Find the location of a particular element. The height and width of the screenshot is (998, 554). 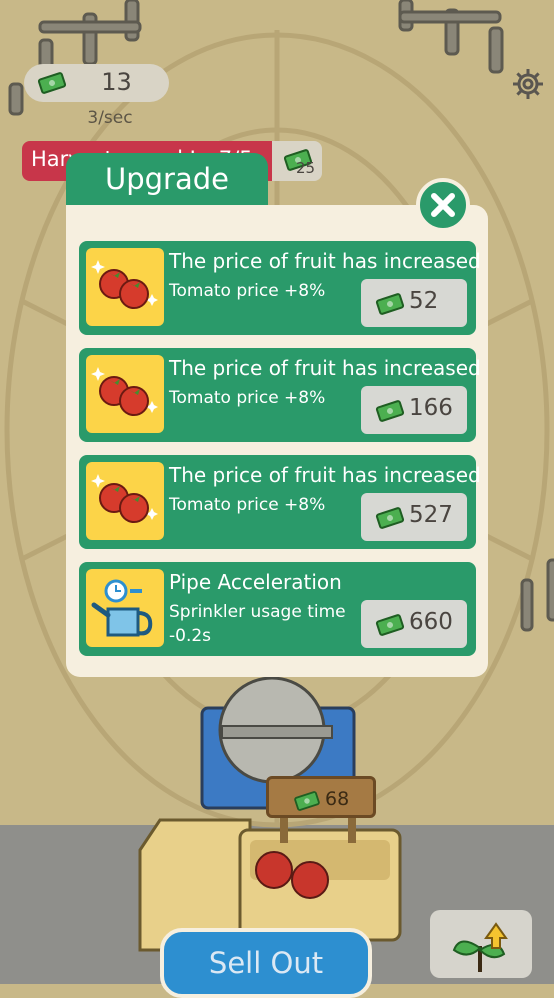

plant-upgrade-button is located at coordinates (481, 944).